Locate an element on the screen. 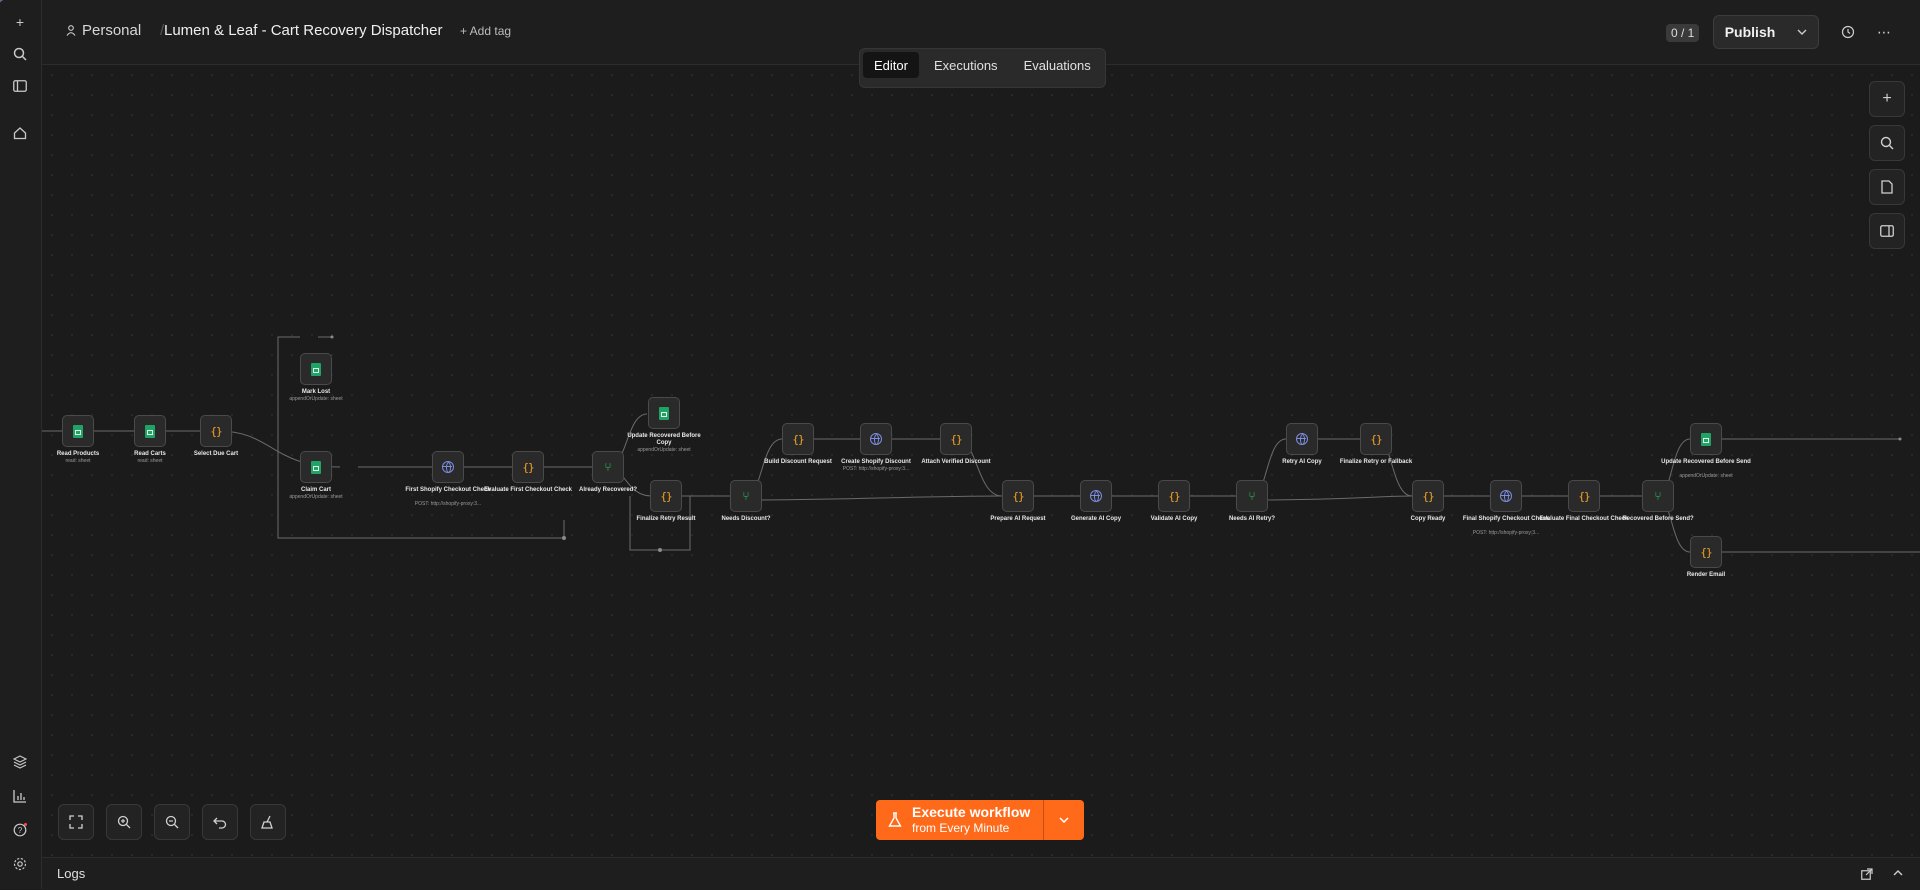 This screenshot has height=890, width=1920. node-validate-ai-copy: {} is located at coordinates (1174, 496).